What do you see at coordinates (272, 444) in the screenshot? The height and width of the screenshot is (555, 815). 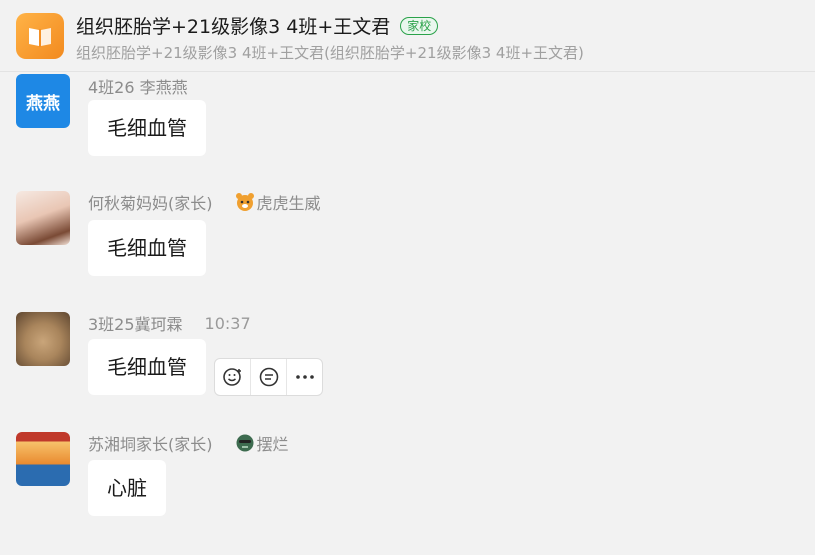 I see `member-tag-label: 摆烂` at bounding box center [272, 444].